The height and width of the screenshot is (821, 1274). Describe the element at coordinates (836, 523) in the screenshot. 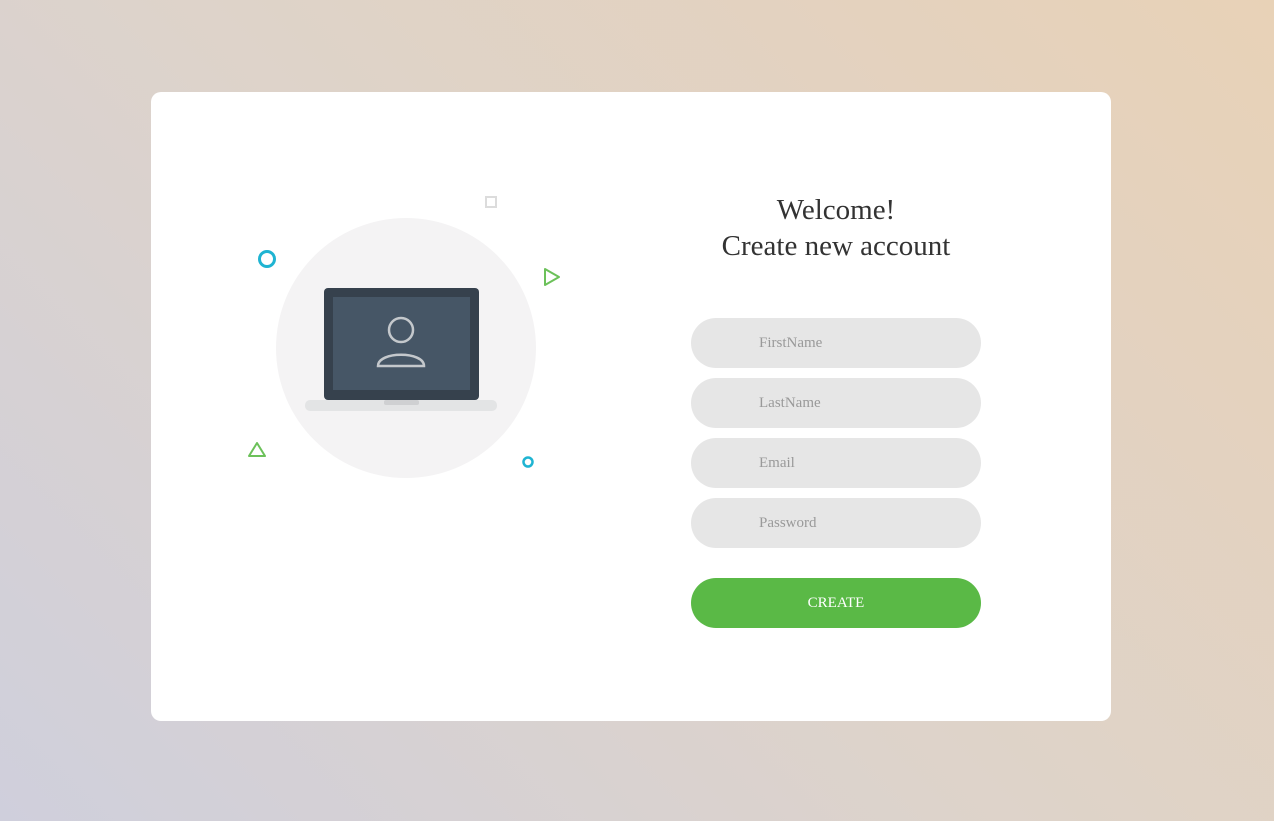

I see `password-input` at that location.